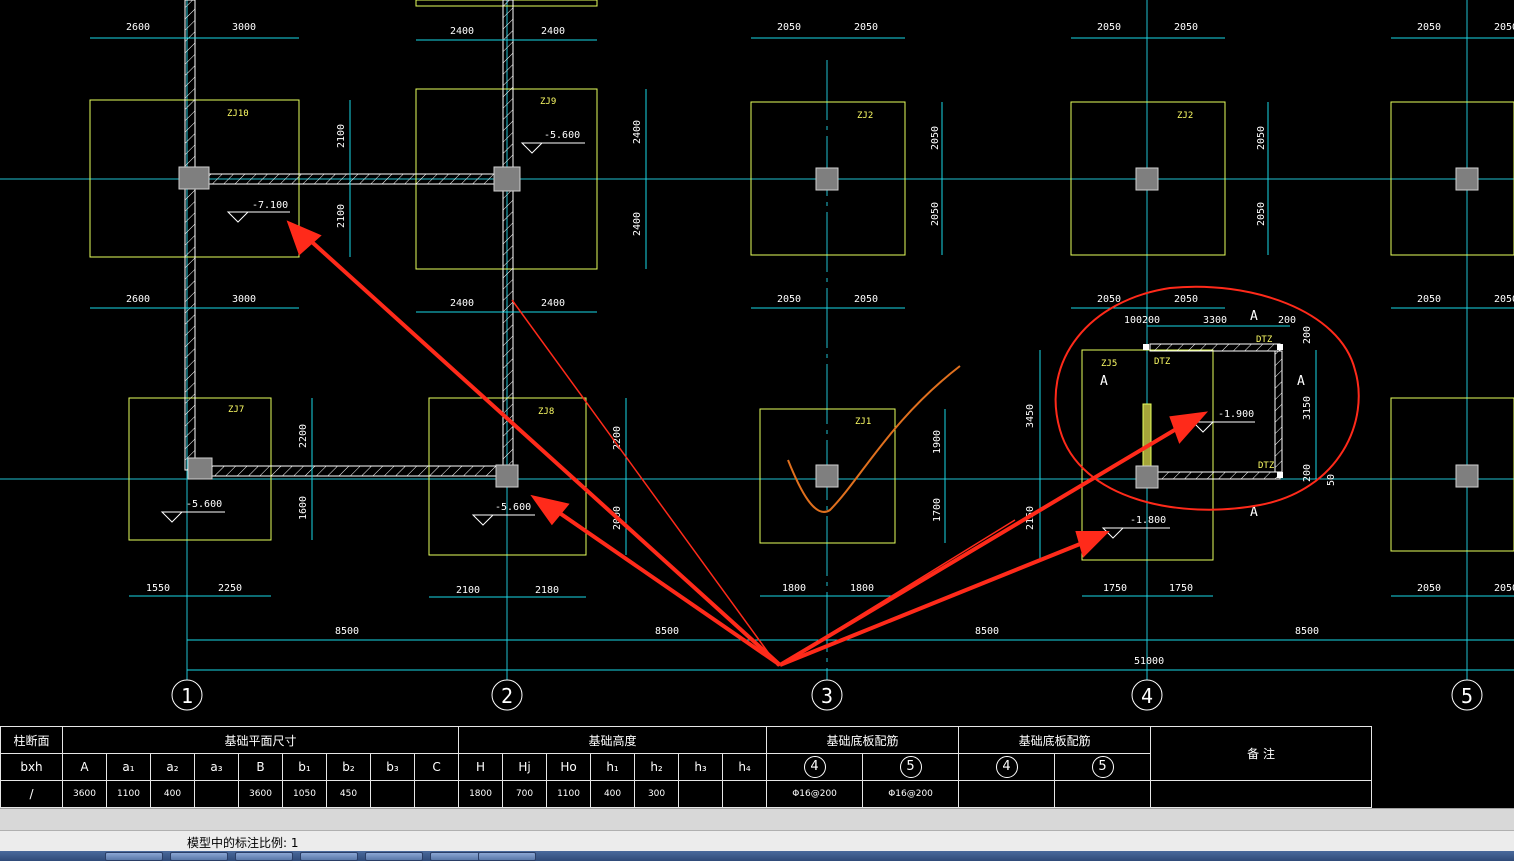 Image resolution: width=1514 pixels, height=861 pixels. I want to click on column-1a, so click(194, 178).